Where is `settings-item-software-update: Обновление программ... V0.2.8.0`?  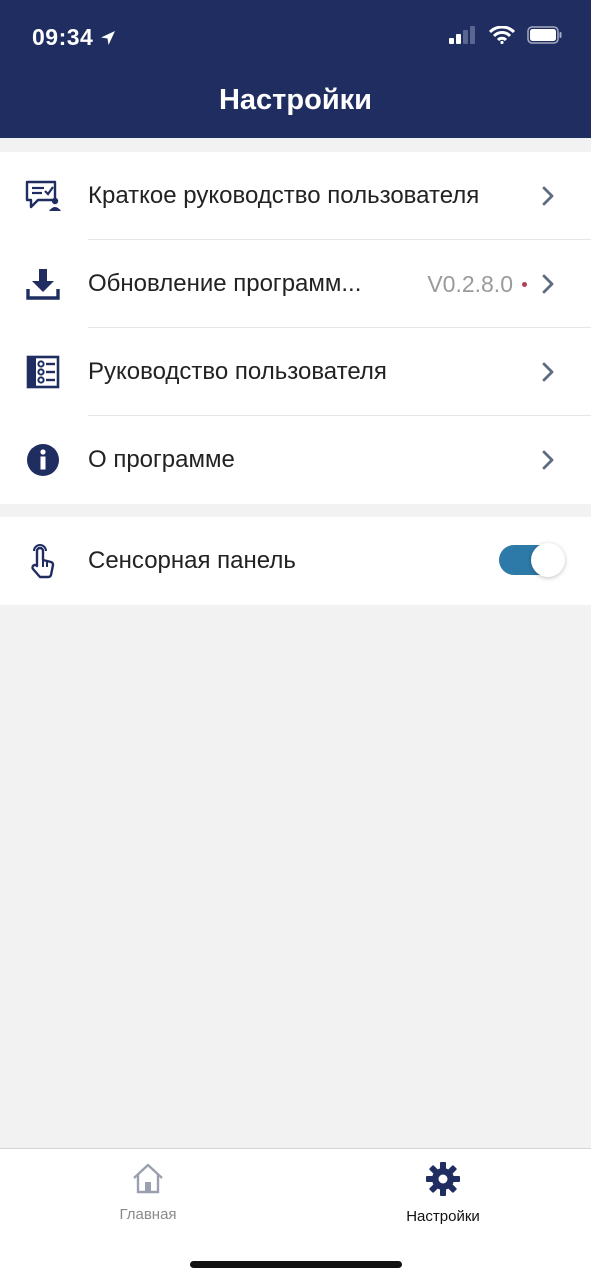
settings-item-software-update: Обновление программ... V0.2.8.0 is located at coordinates (295, 284).